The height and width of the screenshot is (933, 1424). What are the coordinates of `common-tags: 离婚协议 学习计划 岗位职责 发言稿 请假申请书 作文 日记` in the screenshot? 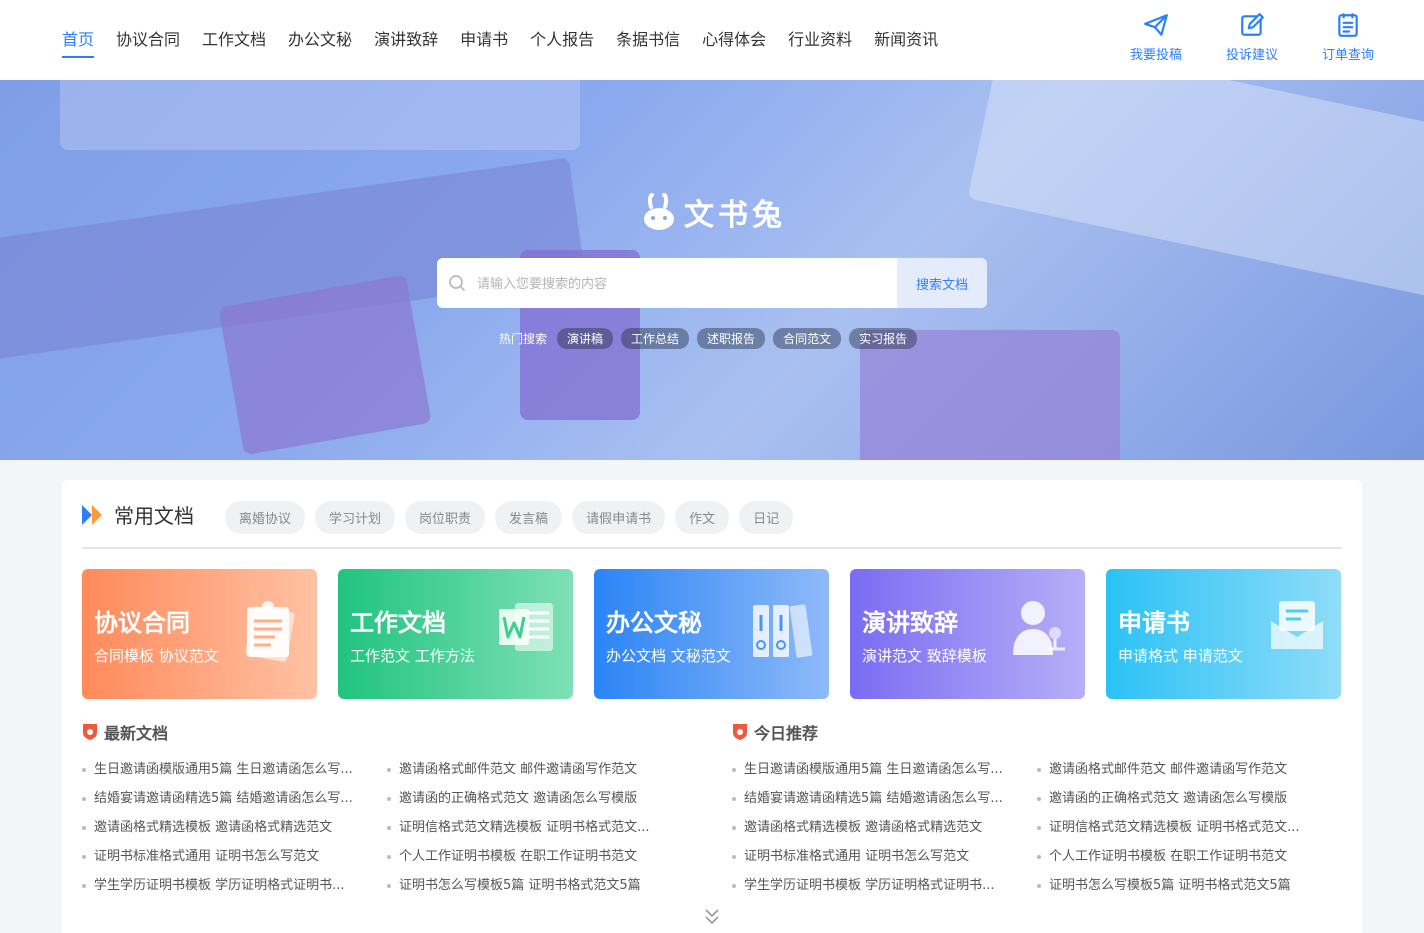 It's located at (509, 517).